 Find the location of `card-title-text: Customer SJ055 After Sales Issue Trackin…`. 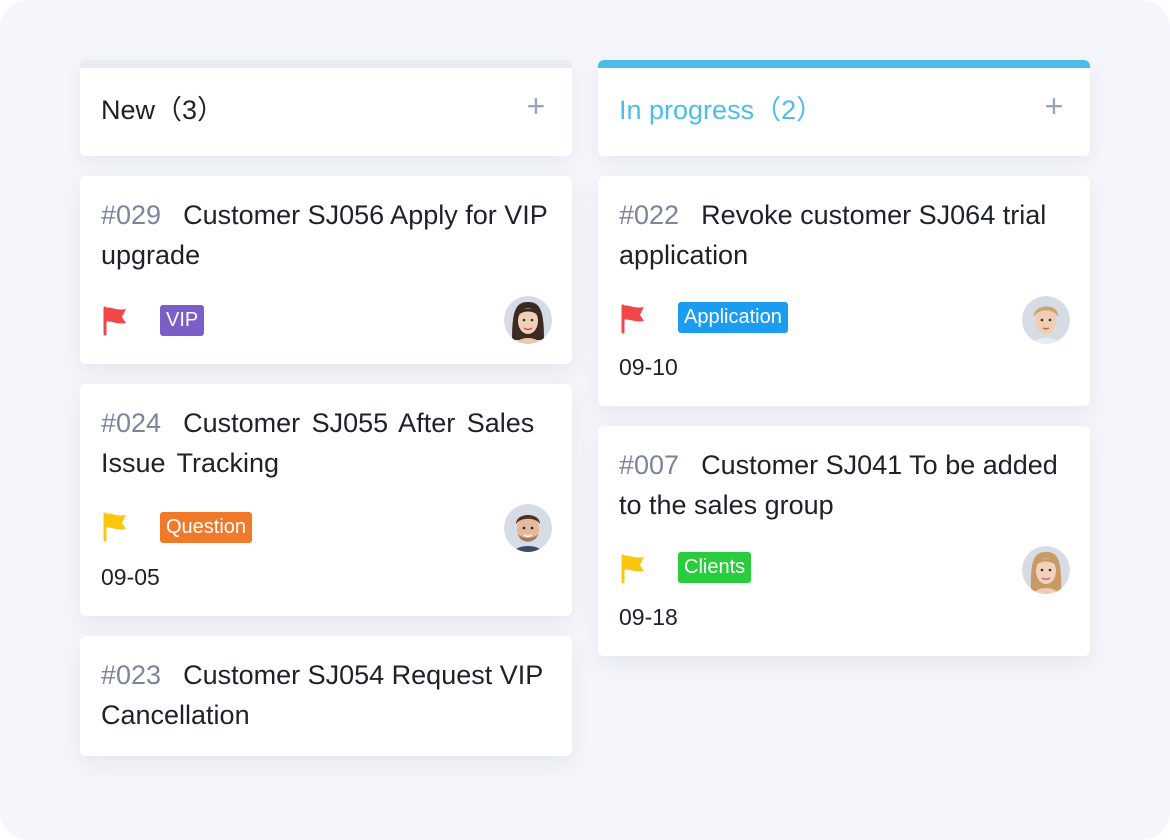

card-title-text: Customer SJ055 After Sales Issue Trackin… is located at coordinates (318, 443).